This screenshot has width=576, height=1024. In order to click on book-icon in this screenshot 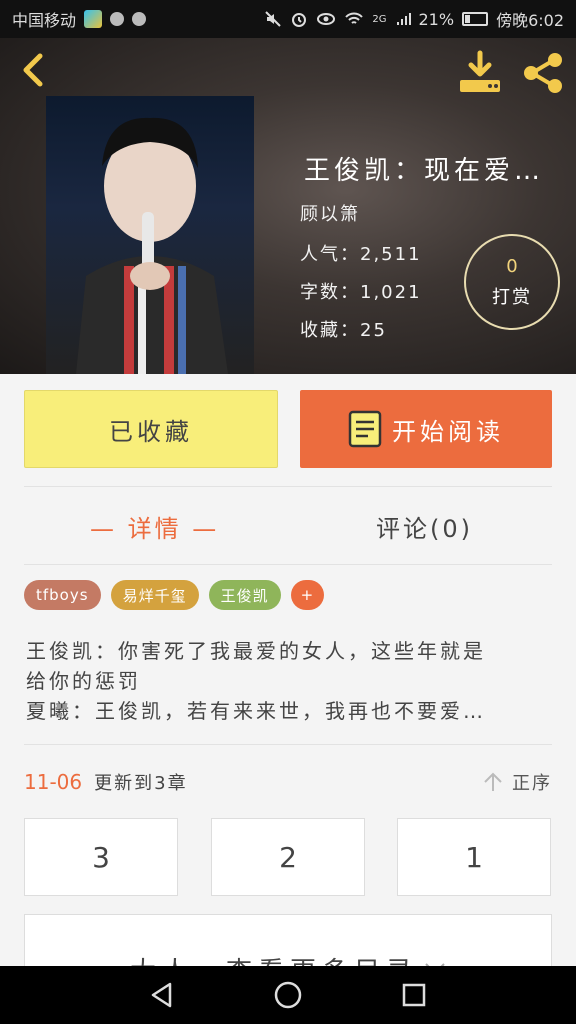, I will do `click(365, 429)`.